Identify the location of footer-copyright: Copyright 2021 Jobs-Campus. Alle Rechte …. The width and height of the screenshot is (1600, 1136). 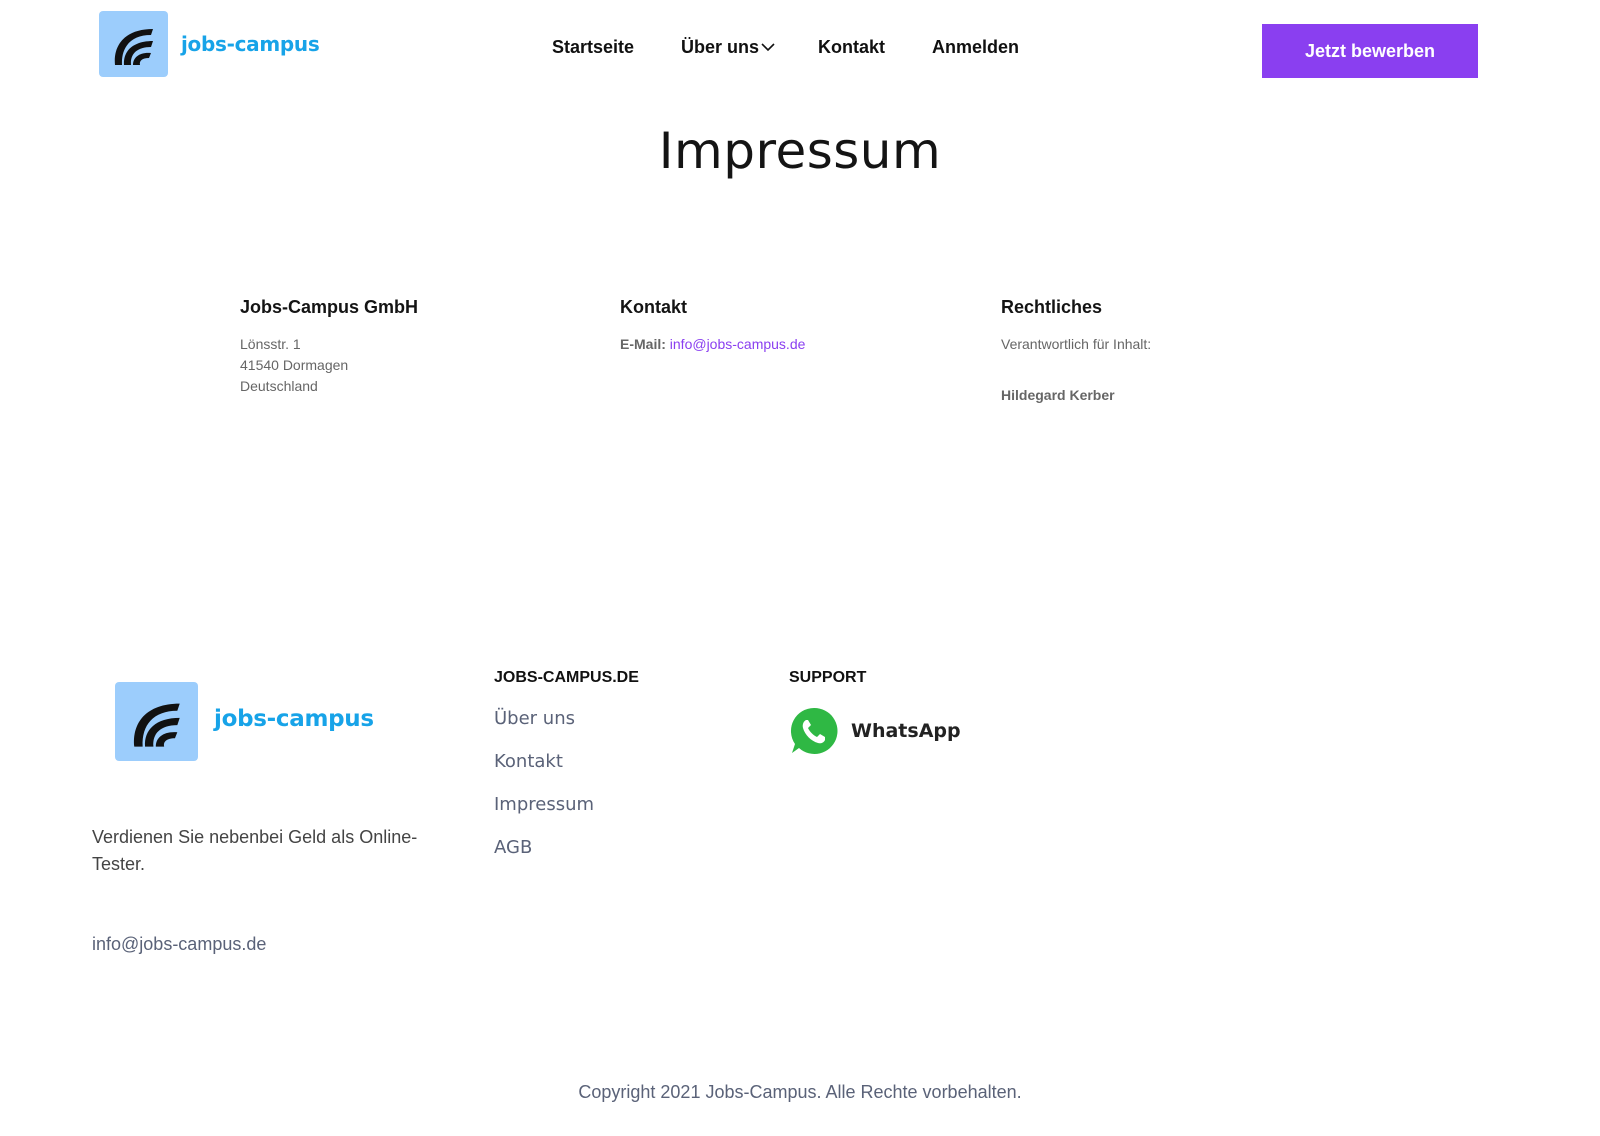
(800, 1092).